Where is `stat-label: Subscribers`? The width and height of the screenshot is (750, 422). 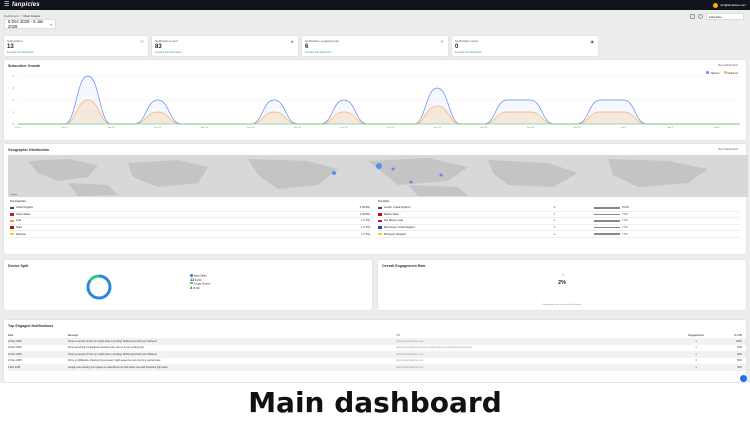
stat-label: Subscribers is located at coordinates (15, 41).